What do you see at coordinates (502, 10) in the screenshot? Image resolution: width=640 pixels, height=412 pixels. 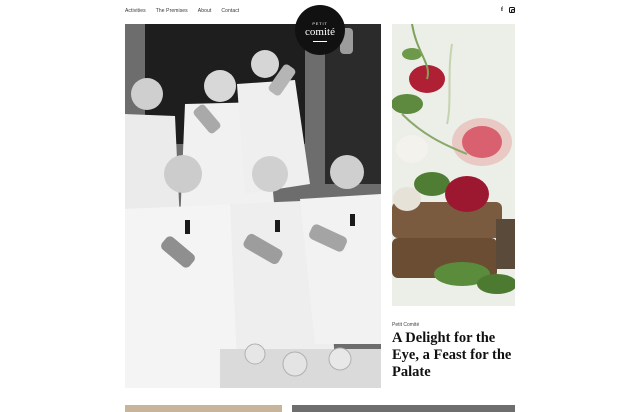 I see `facebook-icon: f` at bounding box center [502, 10].